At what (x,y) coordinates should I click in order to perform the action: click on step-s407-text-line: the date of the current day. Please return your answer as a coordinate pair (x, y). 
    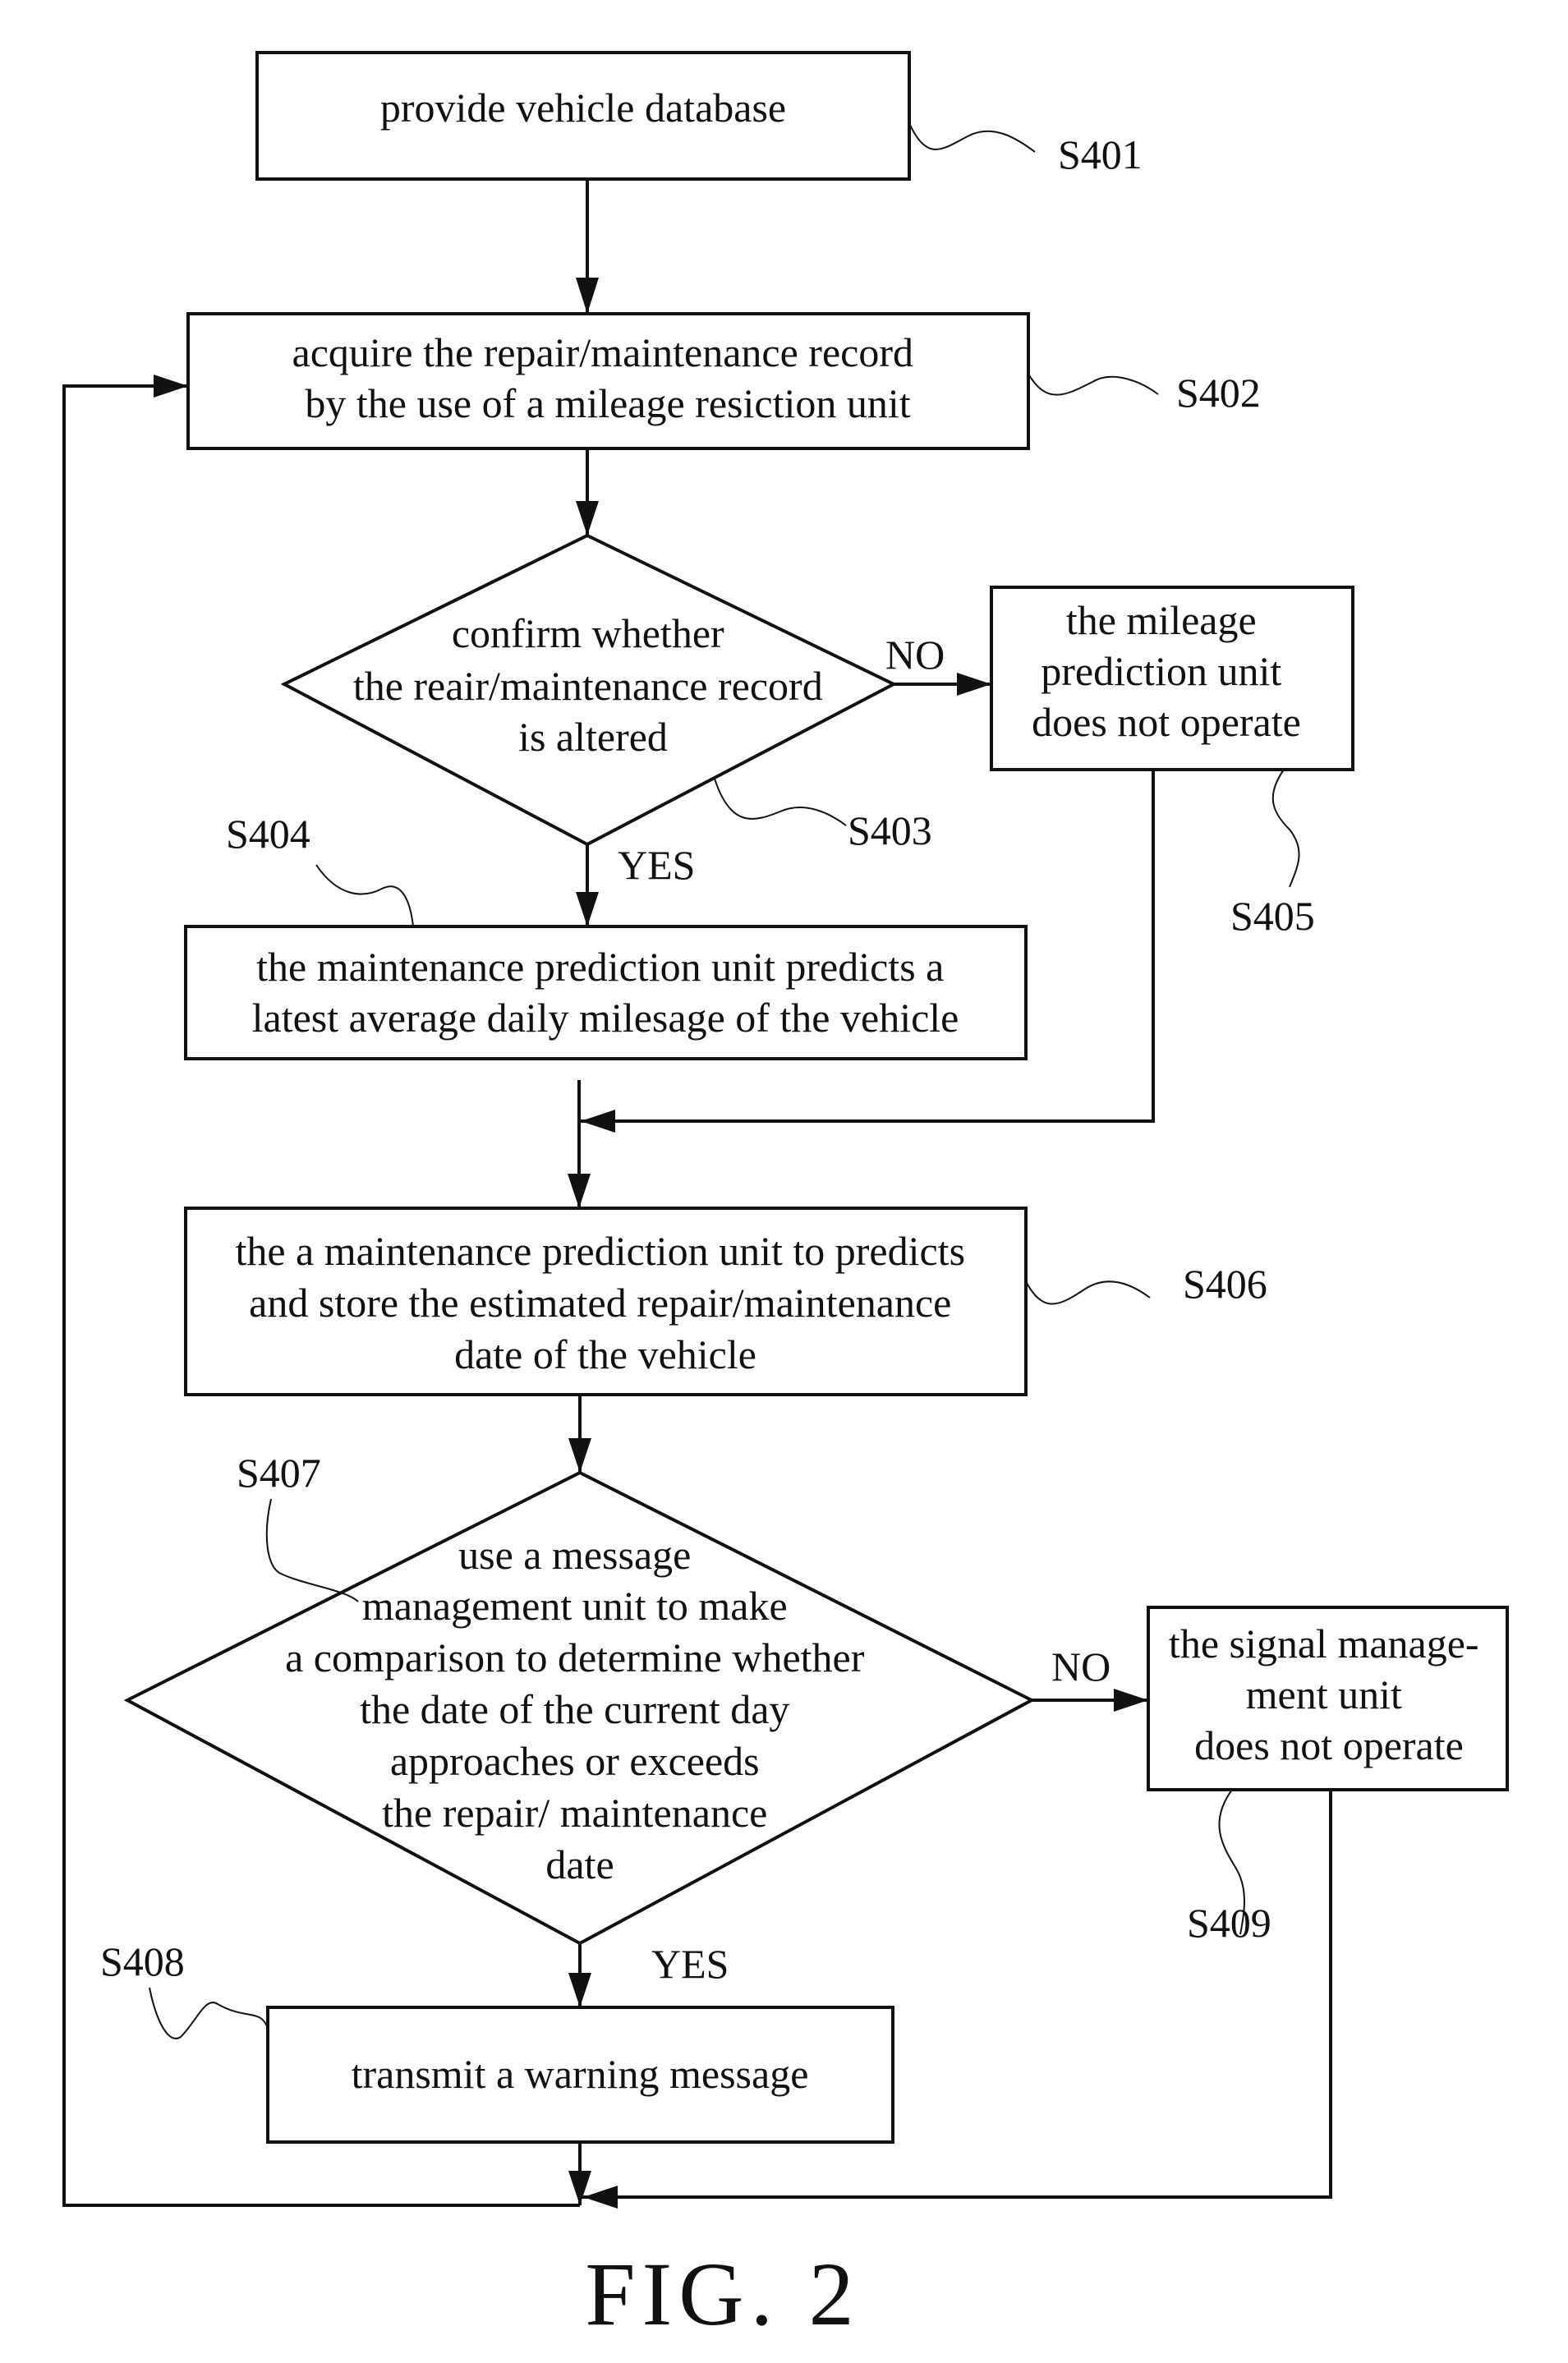
    Looking at the image, I should click on (575, 1709).